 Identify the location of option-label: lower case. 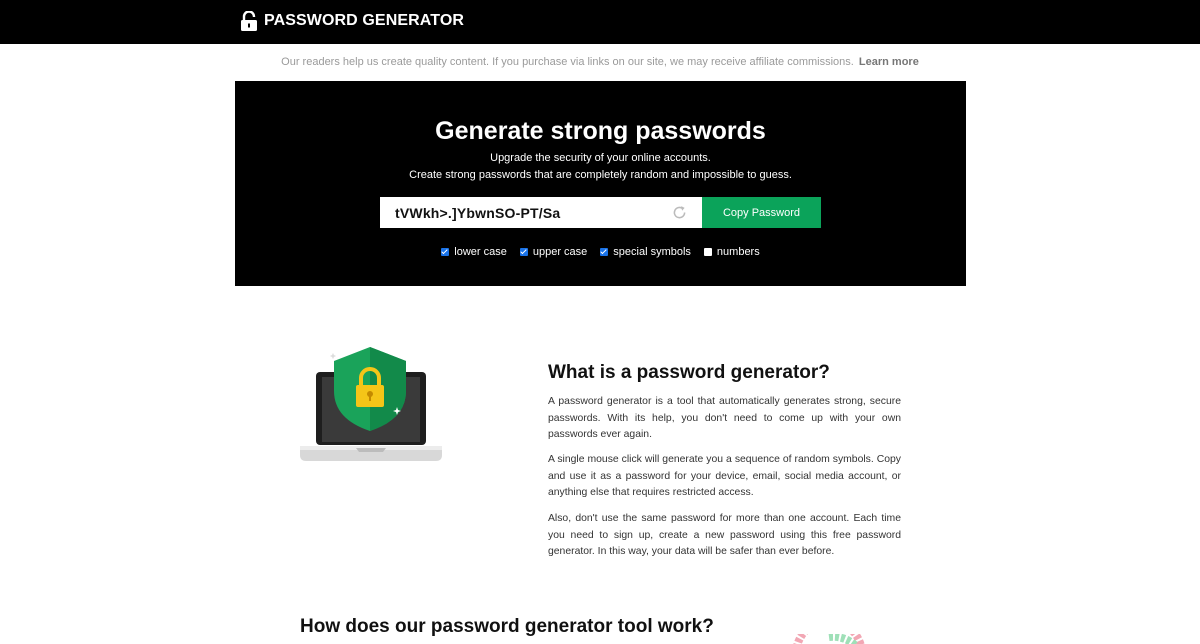
(480, 252).